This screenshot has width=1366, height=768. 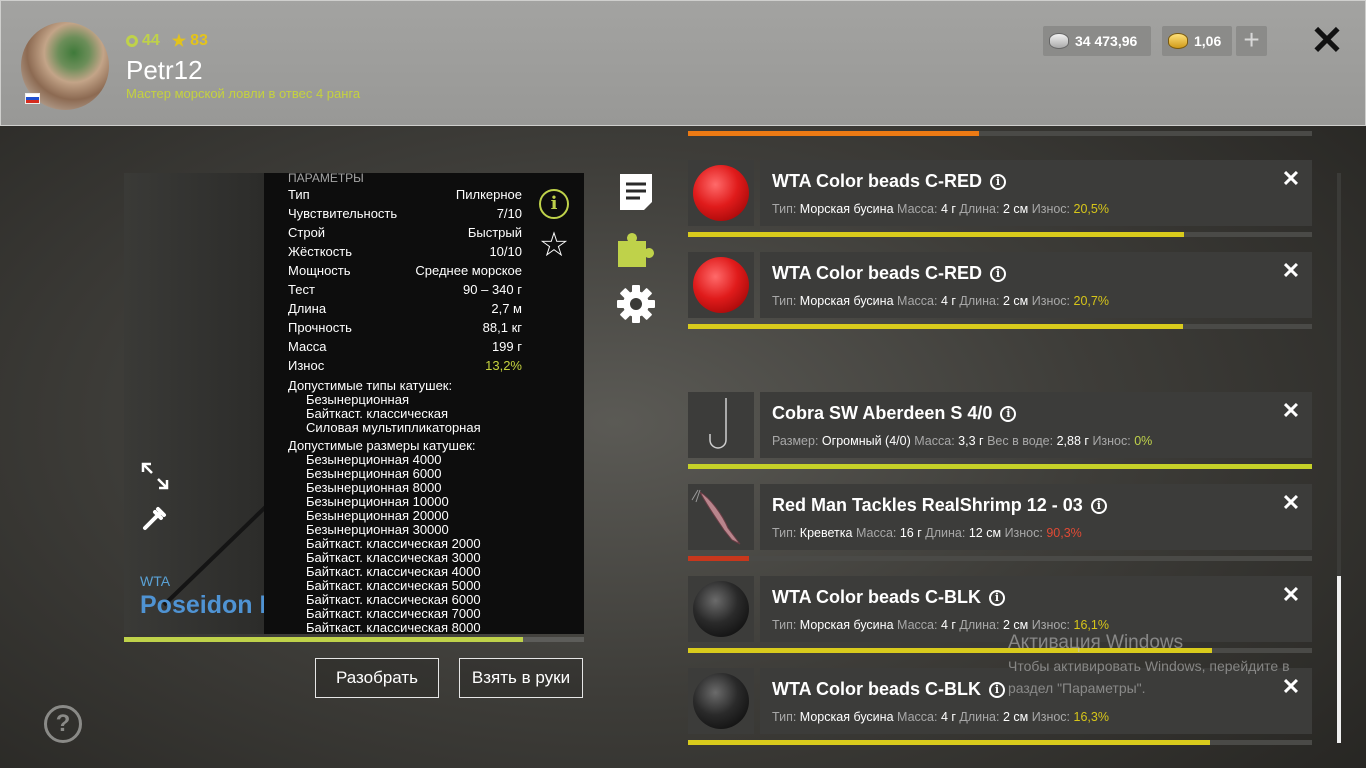 What do you see at coordinates (374, 473) in the screenshot?
I see `reel-size-item: Безынерционная 6000` at bounding box center [374, 473].